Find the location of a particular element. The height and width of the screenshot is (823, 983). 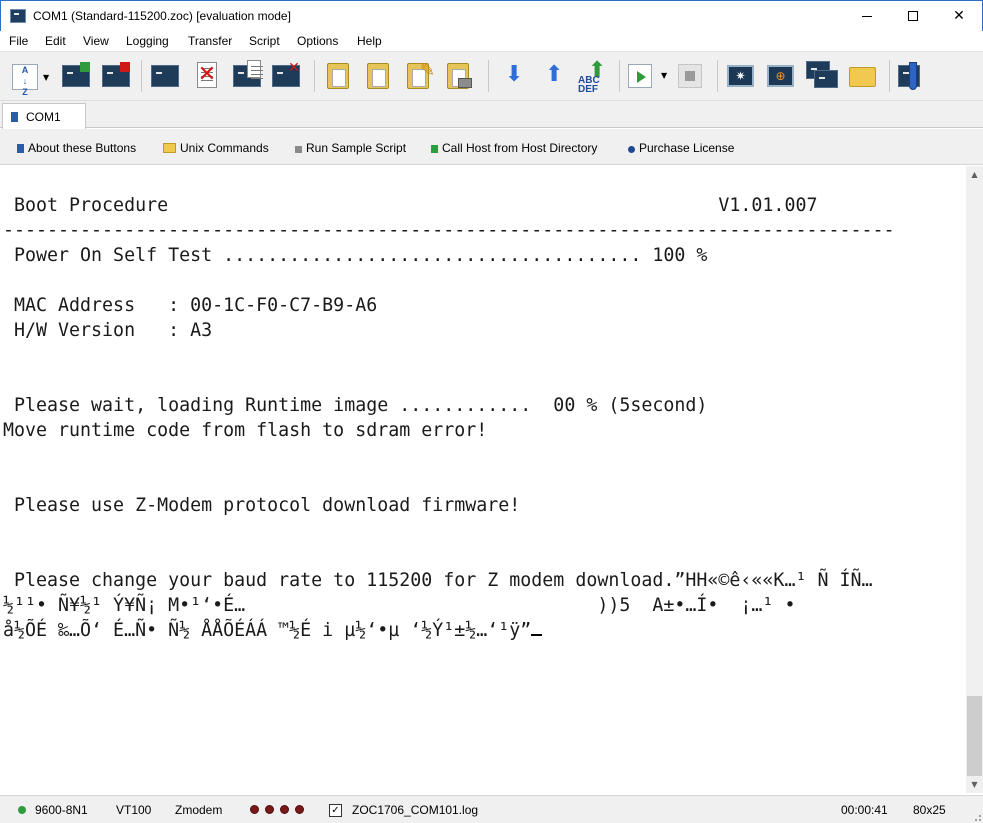

test-tube-icon is located at coordinates (913, 76).